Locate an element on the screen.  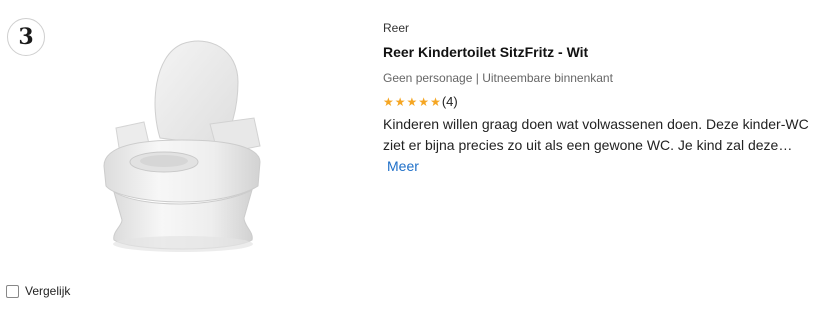
product-brand: Reer is located at coordinates (598, 28).